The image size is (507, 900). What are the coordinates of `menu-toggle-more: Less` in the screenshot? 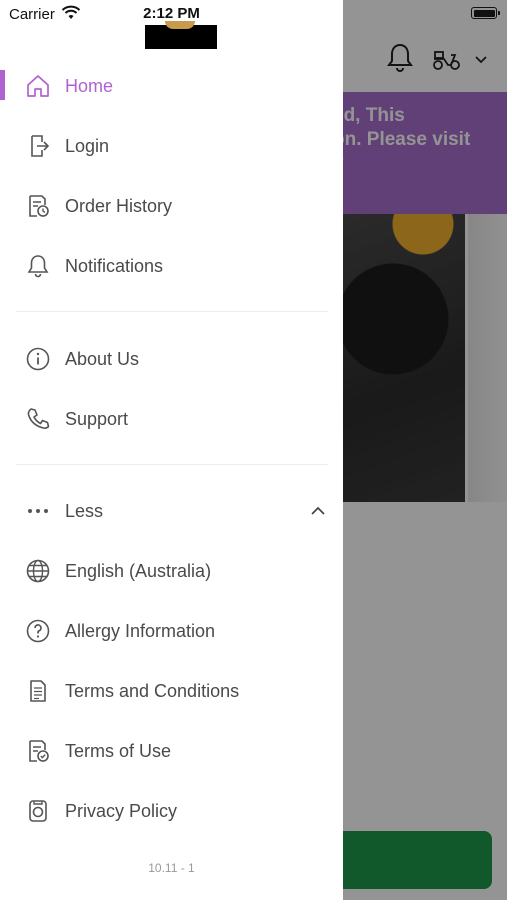 It's located at (171, 511).